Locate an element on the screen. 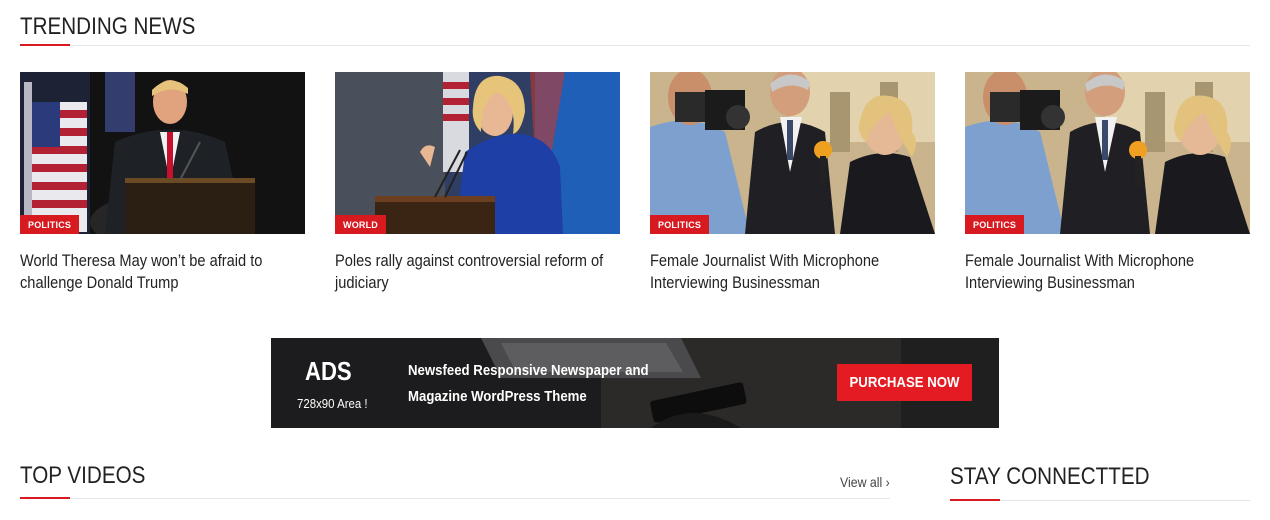 The image size is (1270, 520). speaker-at-podium-image is located at coordinates (162, 153).